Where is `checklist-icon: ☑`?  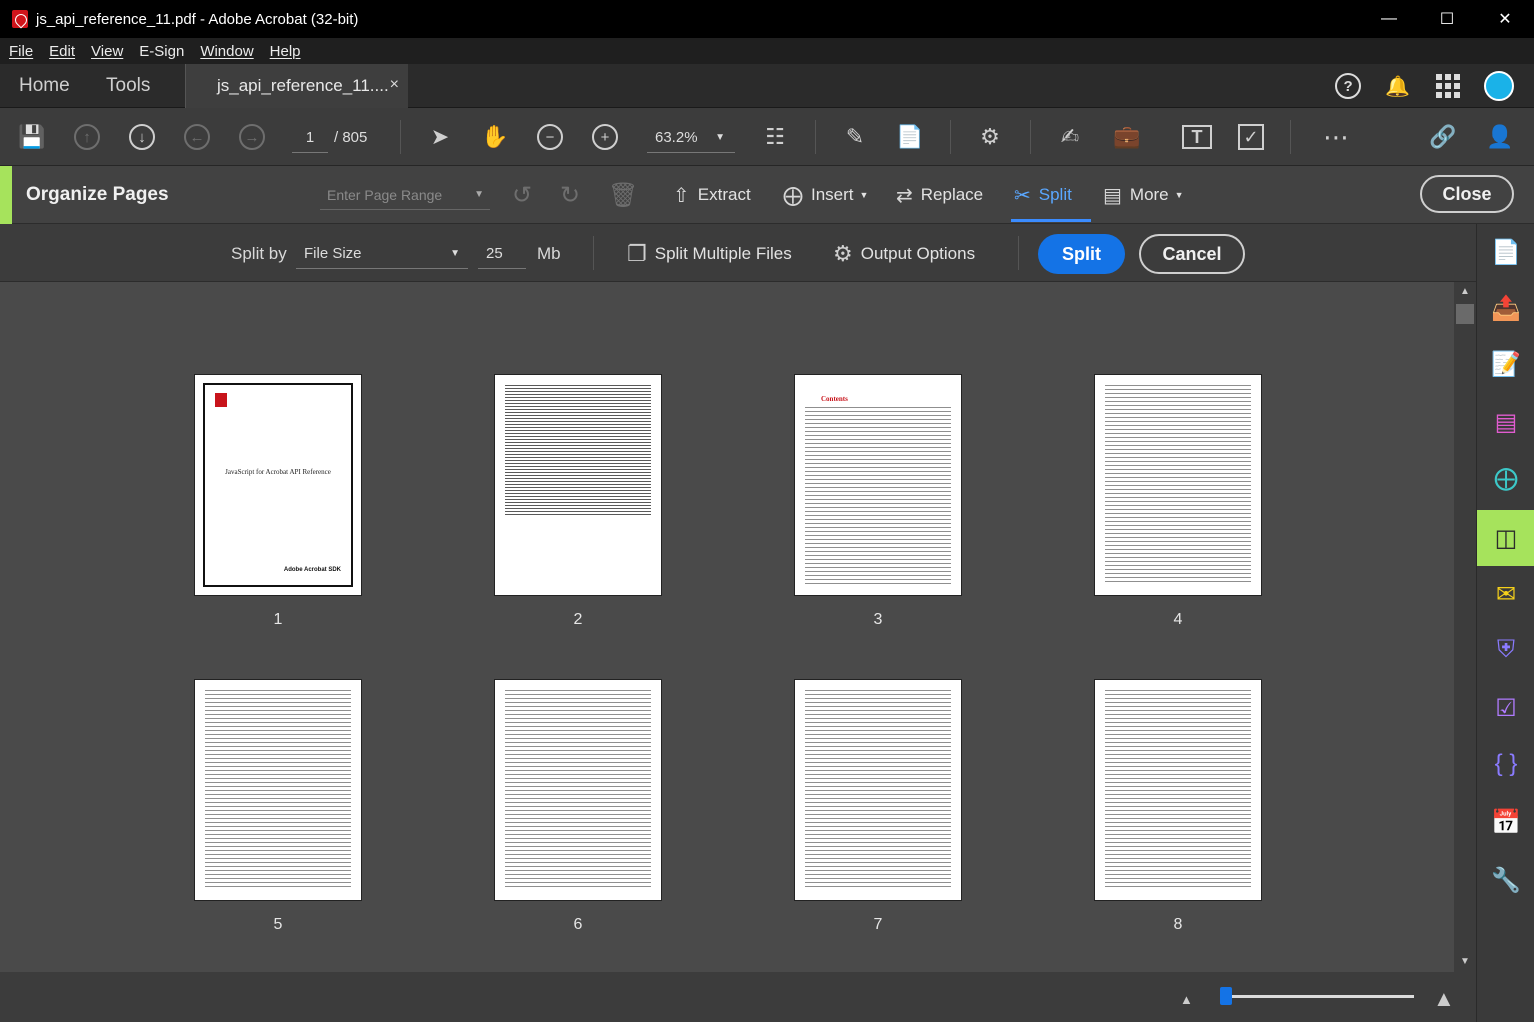 checklist-icon: ☑ is located at coordinates (1505, 708).